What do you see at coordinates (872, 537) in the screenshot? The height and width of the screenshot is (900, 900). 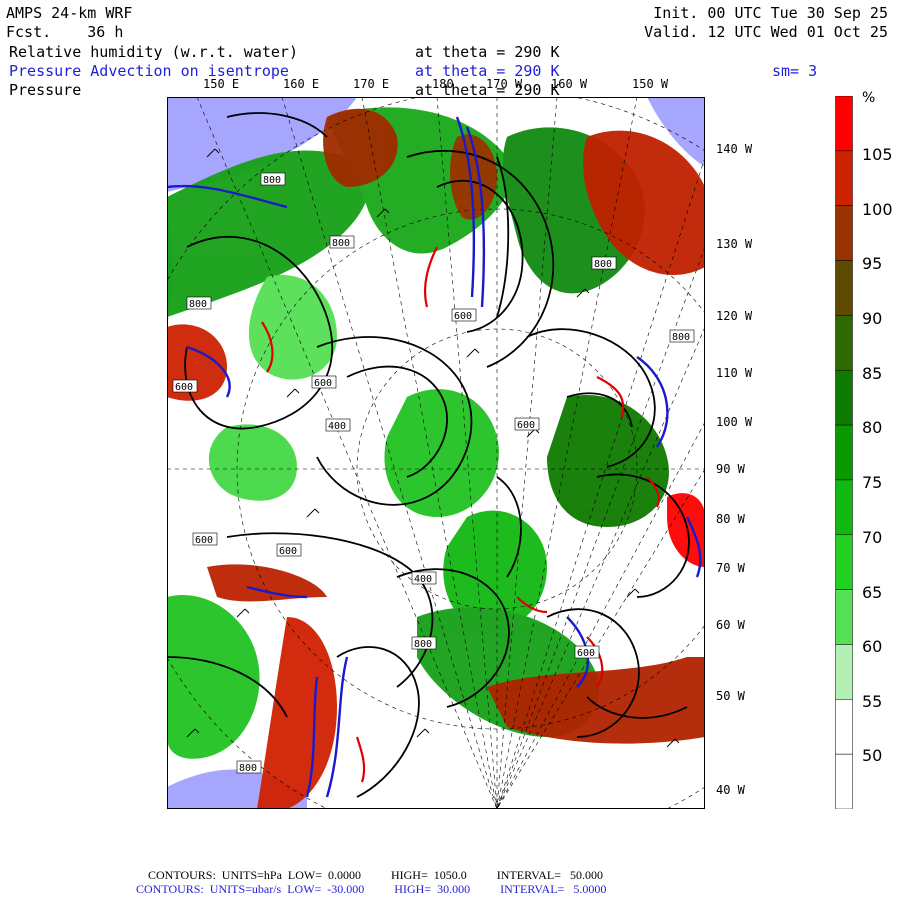 I see `colorbar-label-70: 70` at bounding box center [872, 537].